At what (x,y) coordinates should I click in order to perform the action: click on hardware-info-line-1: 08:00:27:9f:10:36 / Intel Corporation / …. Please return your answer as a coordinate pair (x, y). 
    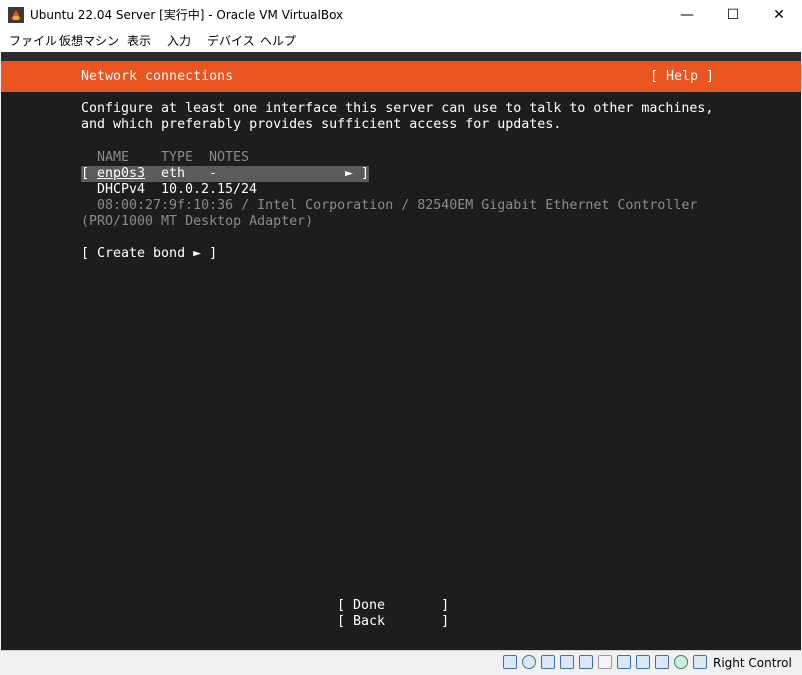
    Looking at the image, I should click on (397, 205).